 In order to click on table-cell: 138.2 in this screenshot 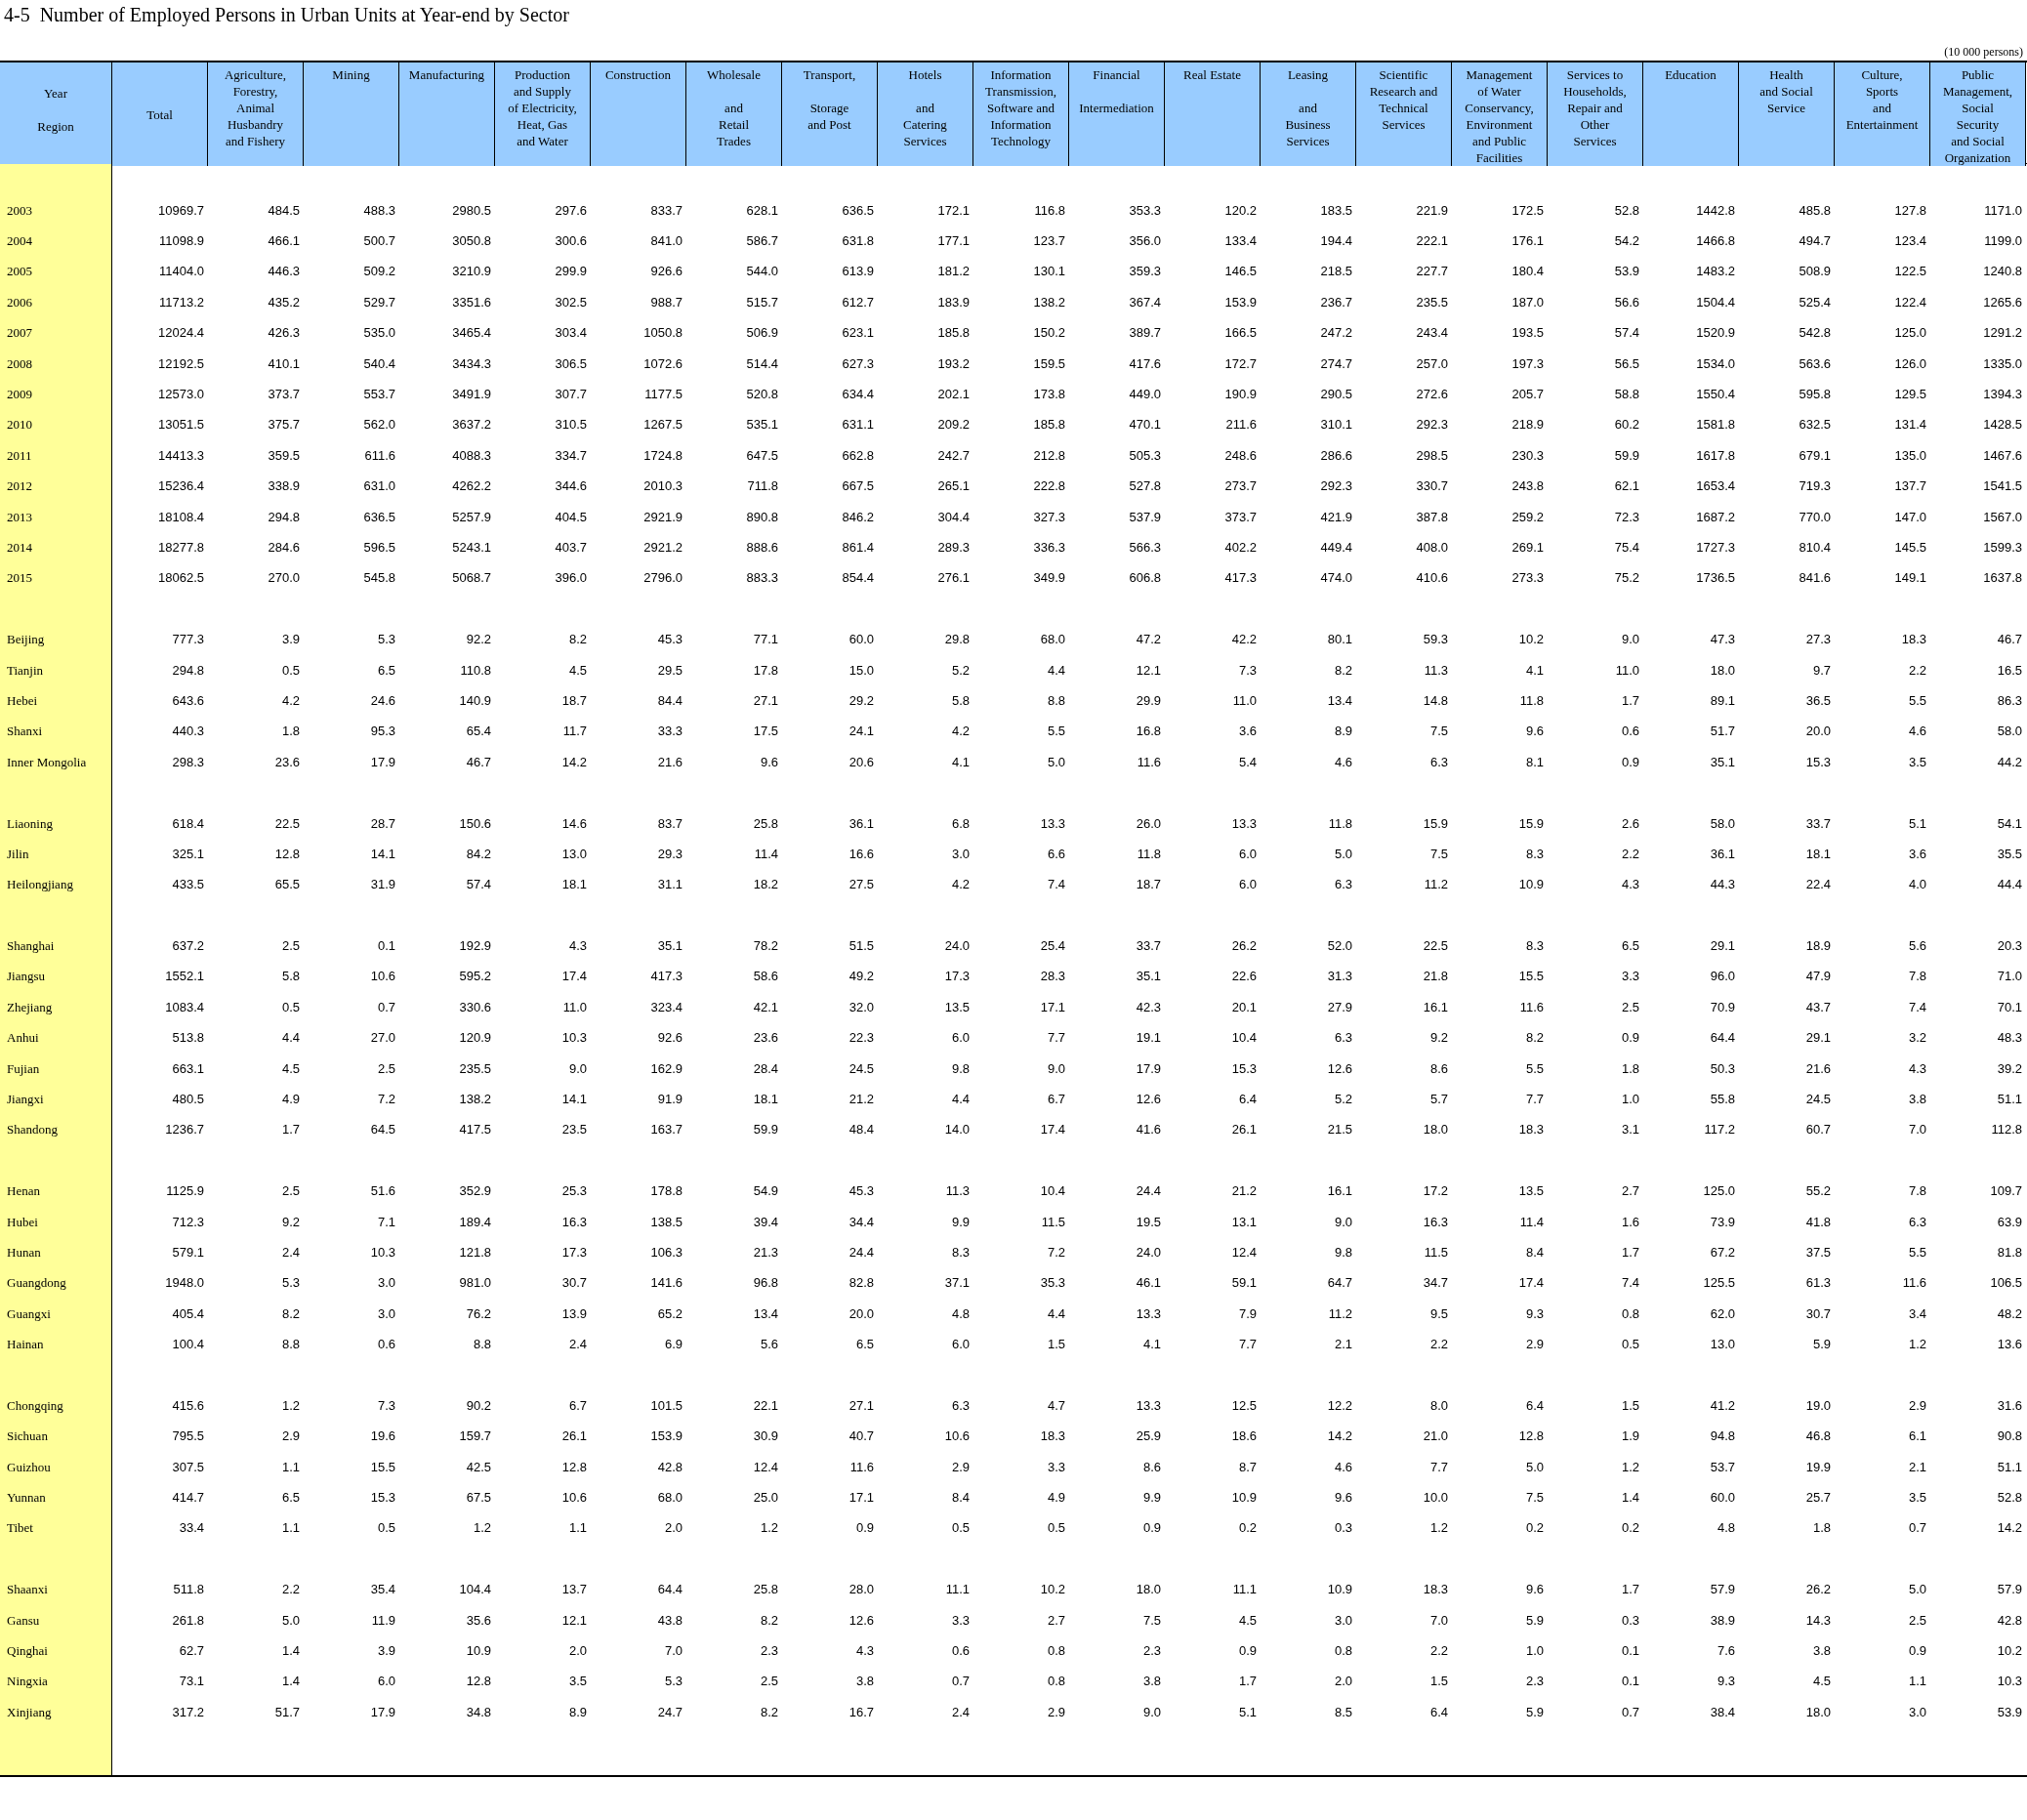, I will do `click(1049, 302)`.